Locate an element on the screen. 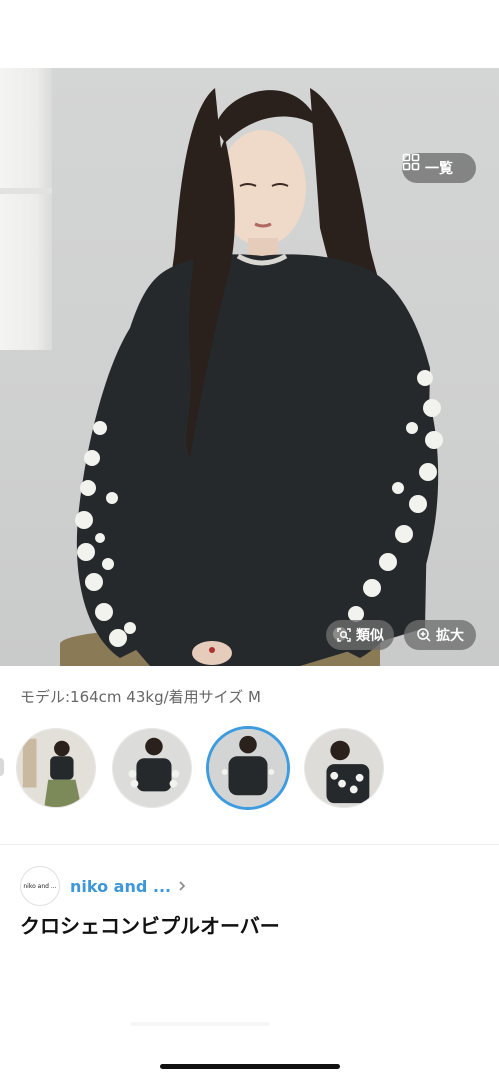 The image size is (499, 1080). list-view-button: 一覧 is located at coordinates (439, 168).